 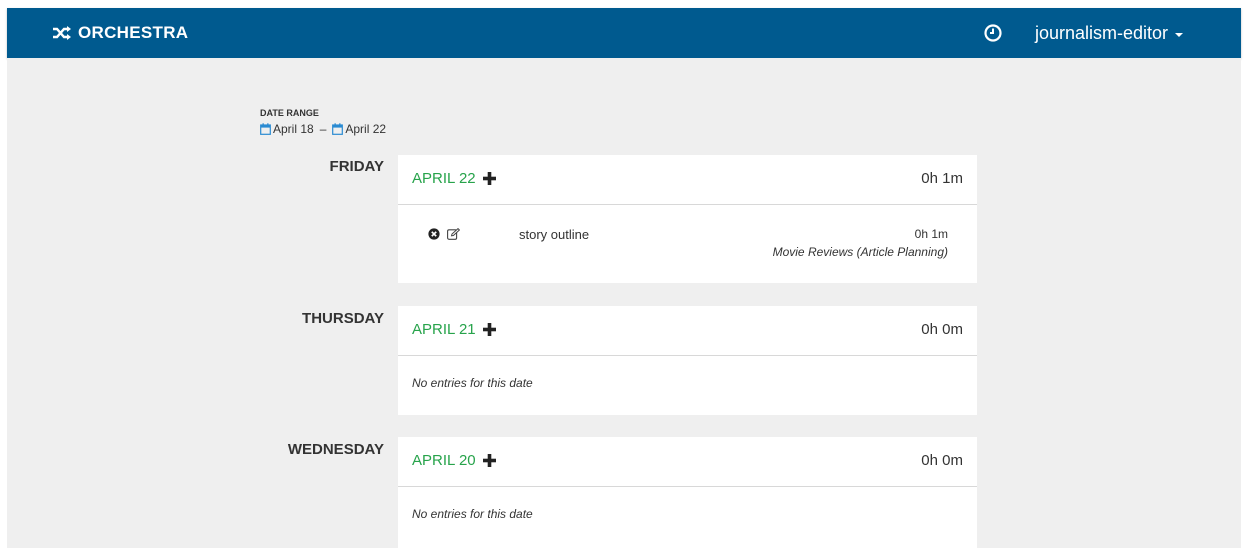 What do you see at coordinates (133, 32) in the screenshot?
I see `brand-name: ORCHESTRA` at bounding box center [133, 32].